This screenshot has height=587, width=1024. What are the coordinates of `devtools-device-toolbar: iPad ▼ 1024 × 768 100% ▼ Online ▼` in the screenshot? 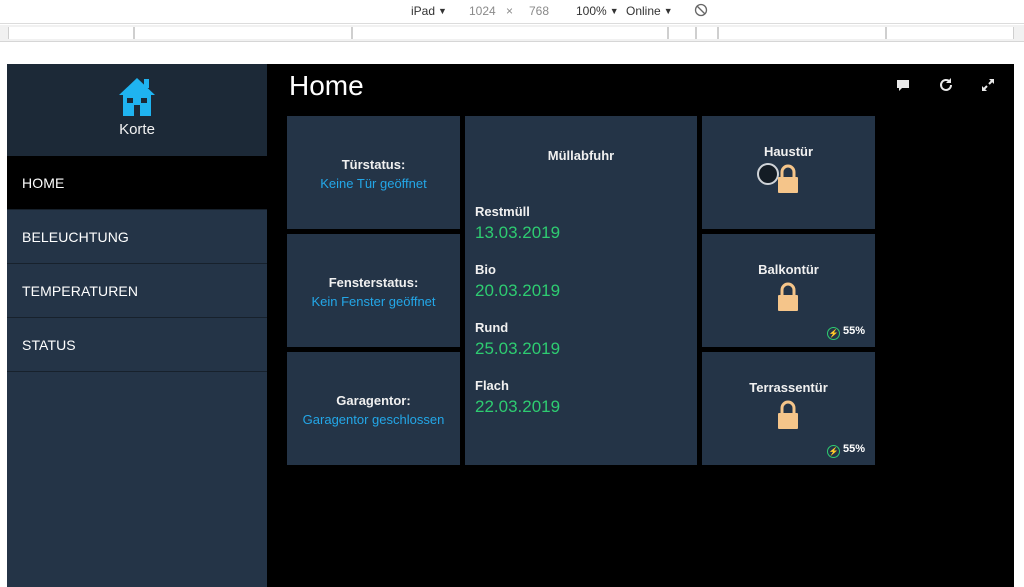 It's located at (512, 12).